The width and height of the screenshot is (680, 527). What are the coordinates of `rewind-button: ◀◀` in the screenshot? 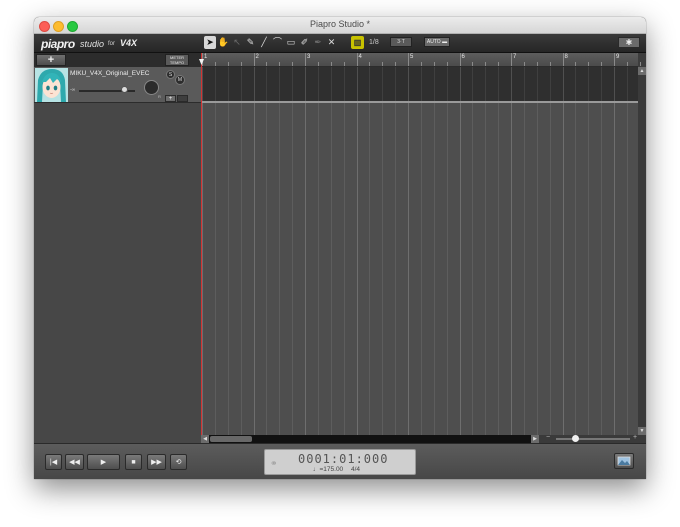 It's located at (74, 462).